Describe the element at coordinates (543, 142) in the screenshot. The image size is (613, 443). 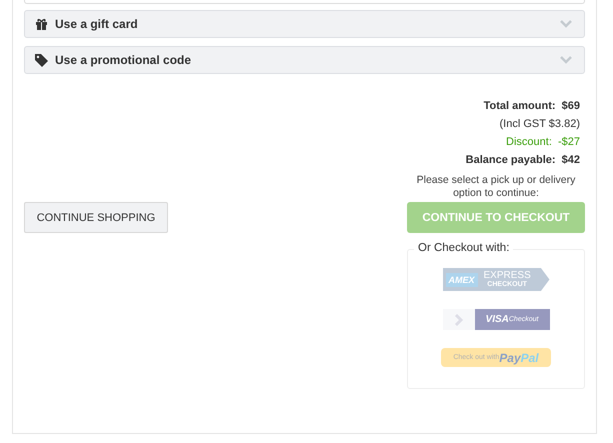
I see `total-line: Discount: -$27` at that location.